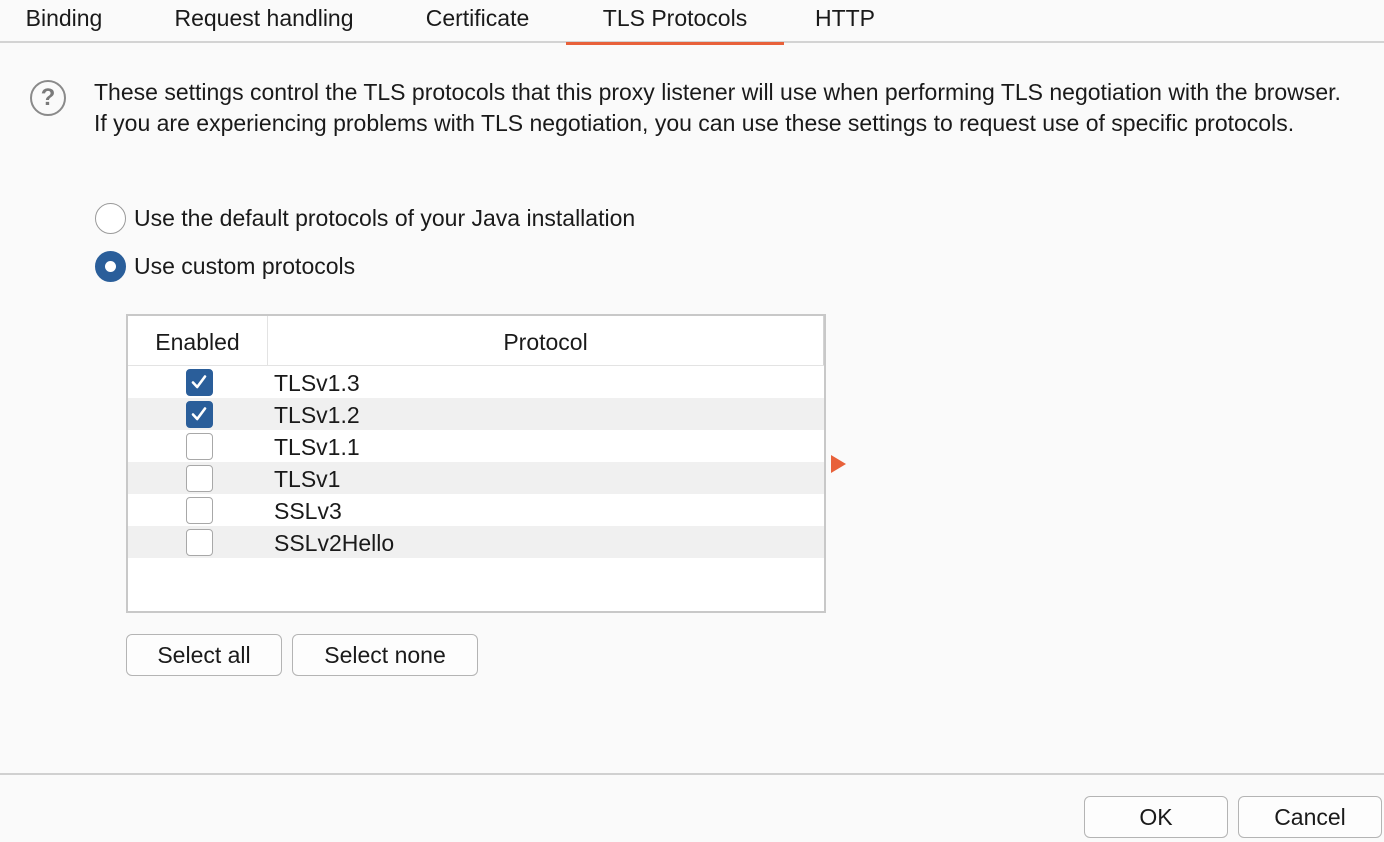 The height and width of the screenshot is (842, 1384). I want to click on table-row: SSLv2Hello, so click(476, 542).